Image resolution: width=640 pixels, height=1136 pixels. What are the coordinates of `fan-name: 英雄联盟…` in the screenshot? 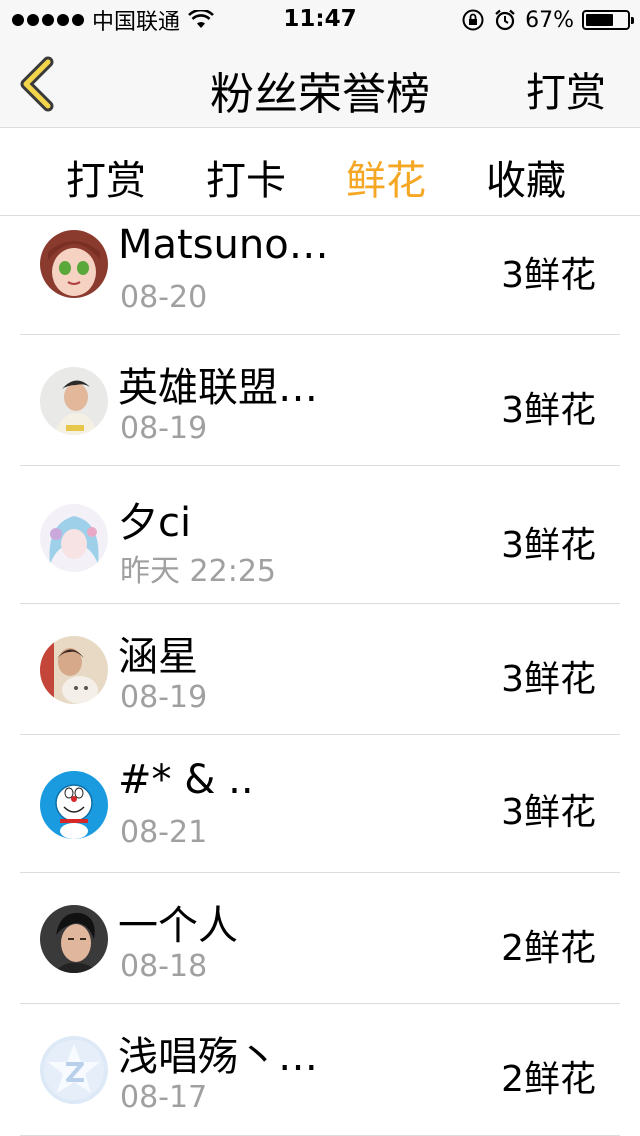 It's located at (218, 388).